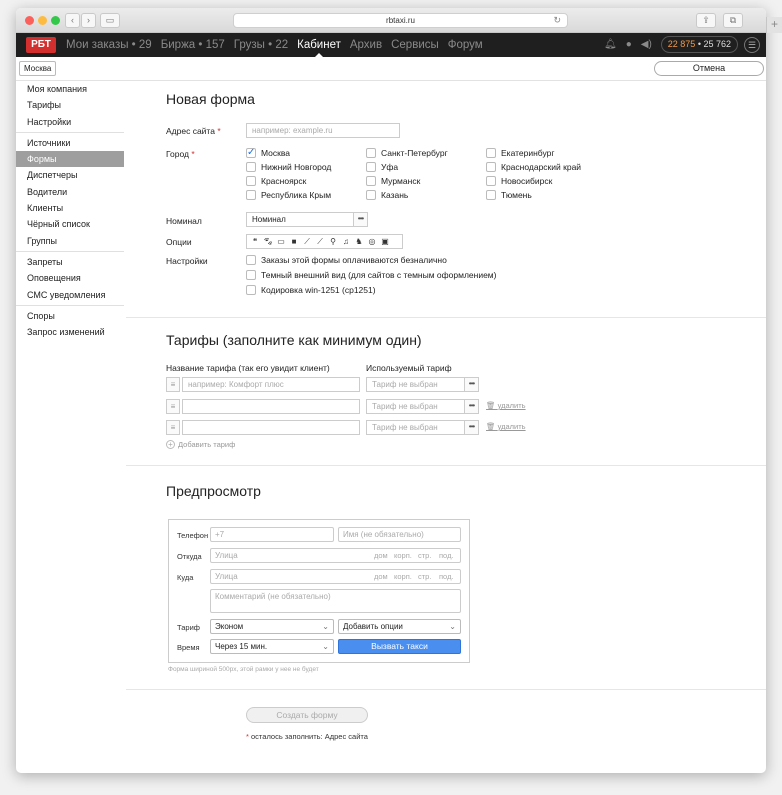 This screenshot has width=782, height=795. What do you see at coordinates (519, 181) in the screenshot?
I see `city-checkbox-novosibirsk: Новосибирск` at bounding box center [519, 181].